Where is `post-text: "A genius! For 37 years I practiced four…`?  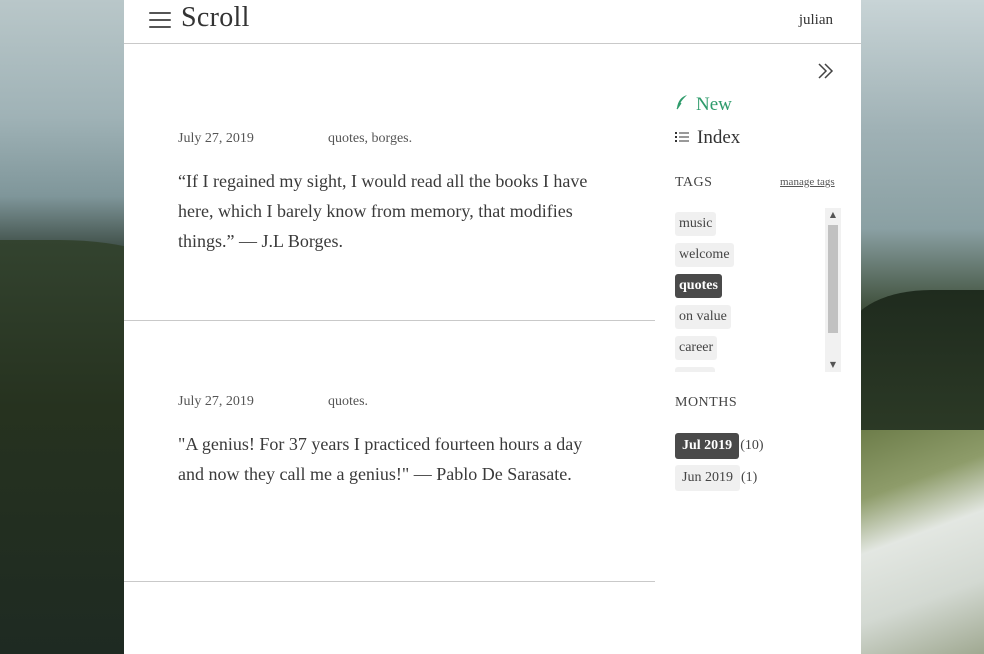
post-text: "A genius! For 37 years I practiced four… is located at coordinates (388, 459).